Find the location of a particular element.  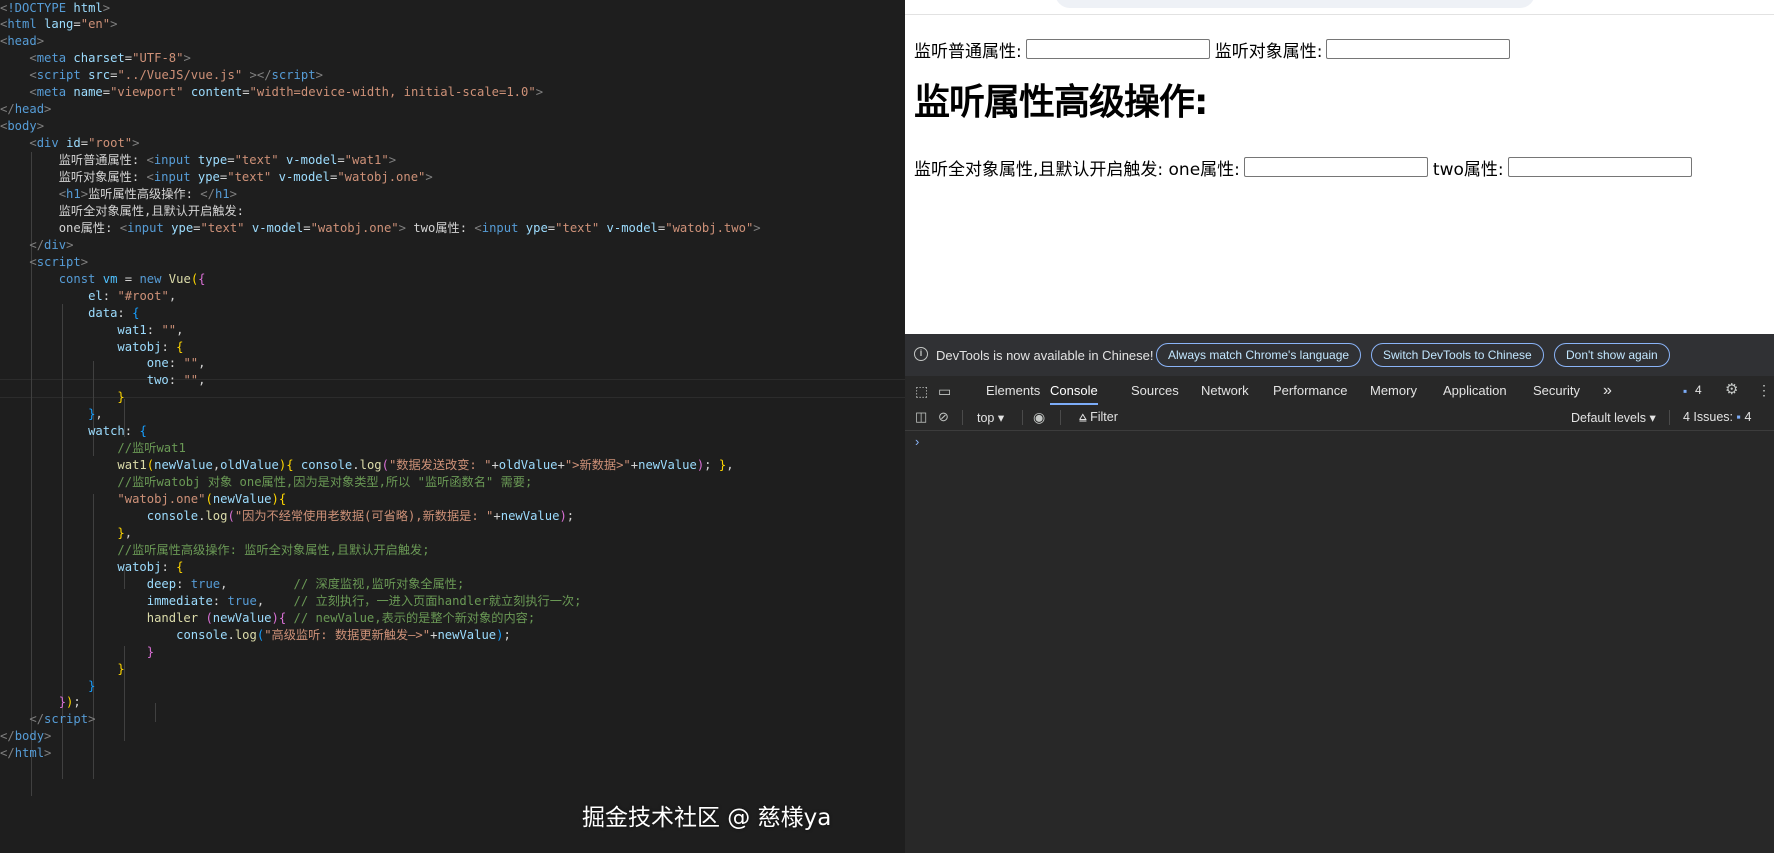

issues-badge-count: 4 is located at coordinates (1698, 390).